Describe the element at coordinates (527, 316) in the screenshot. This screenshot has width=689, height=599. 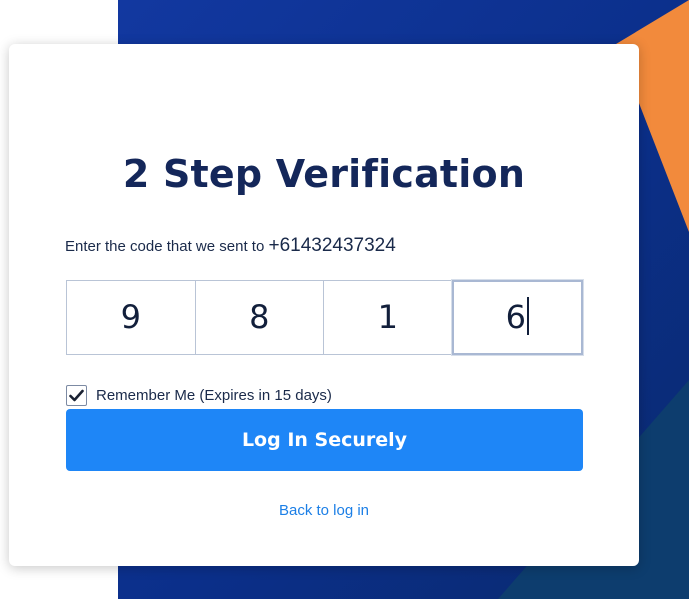
I see `text-cursor` at that location.